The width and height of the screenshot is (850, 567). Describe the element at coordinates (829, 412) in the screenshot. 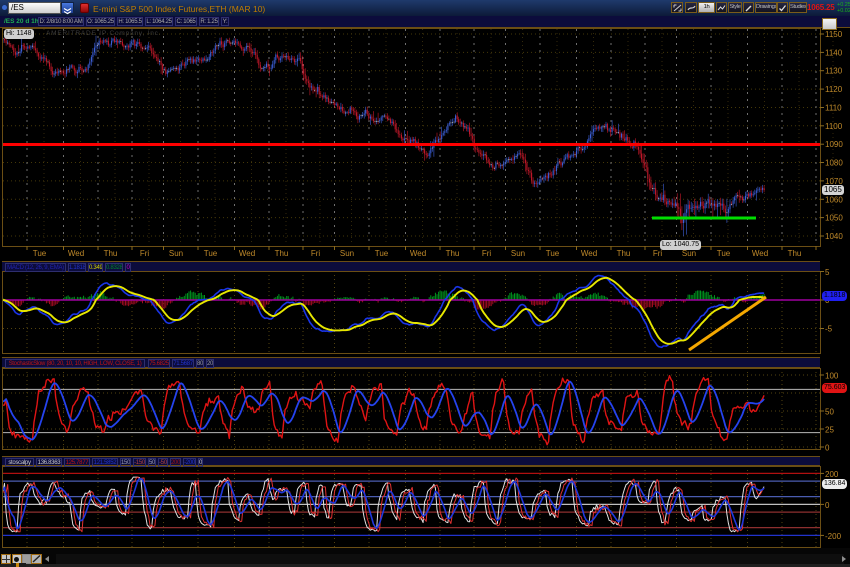

I see `svg-text: 50` at that location.